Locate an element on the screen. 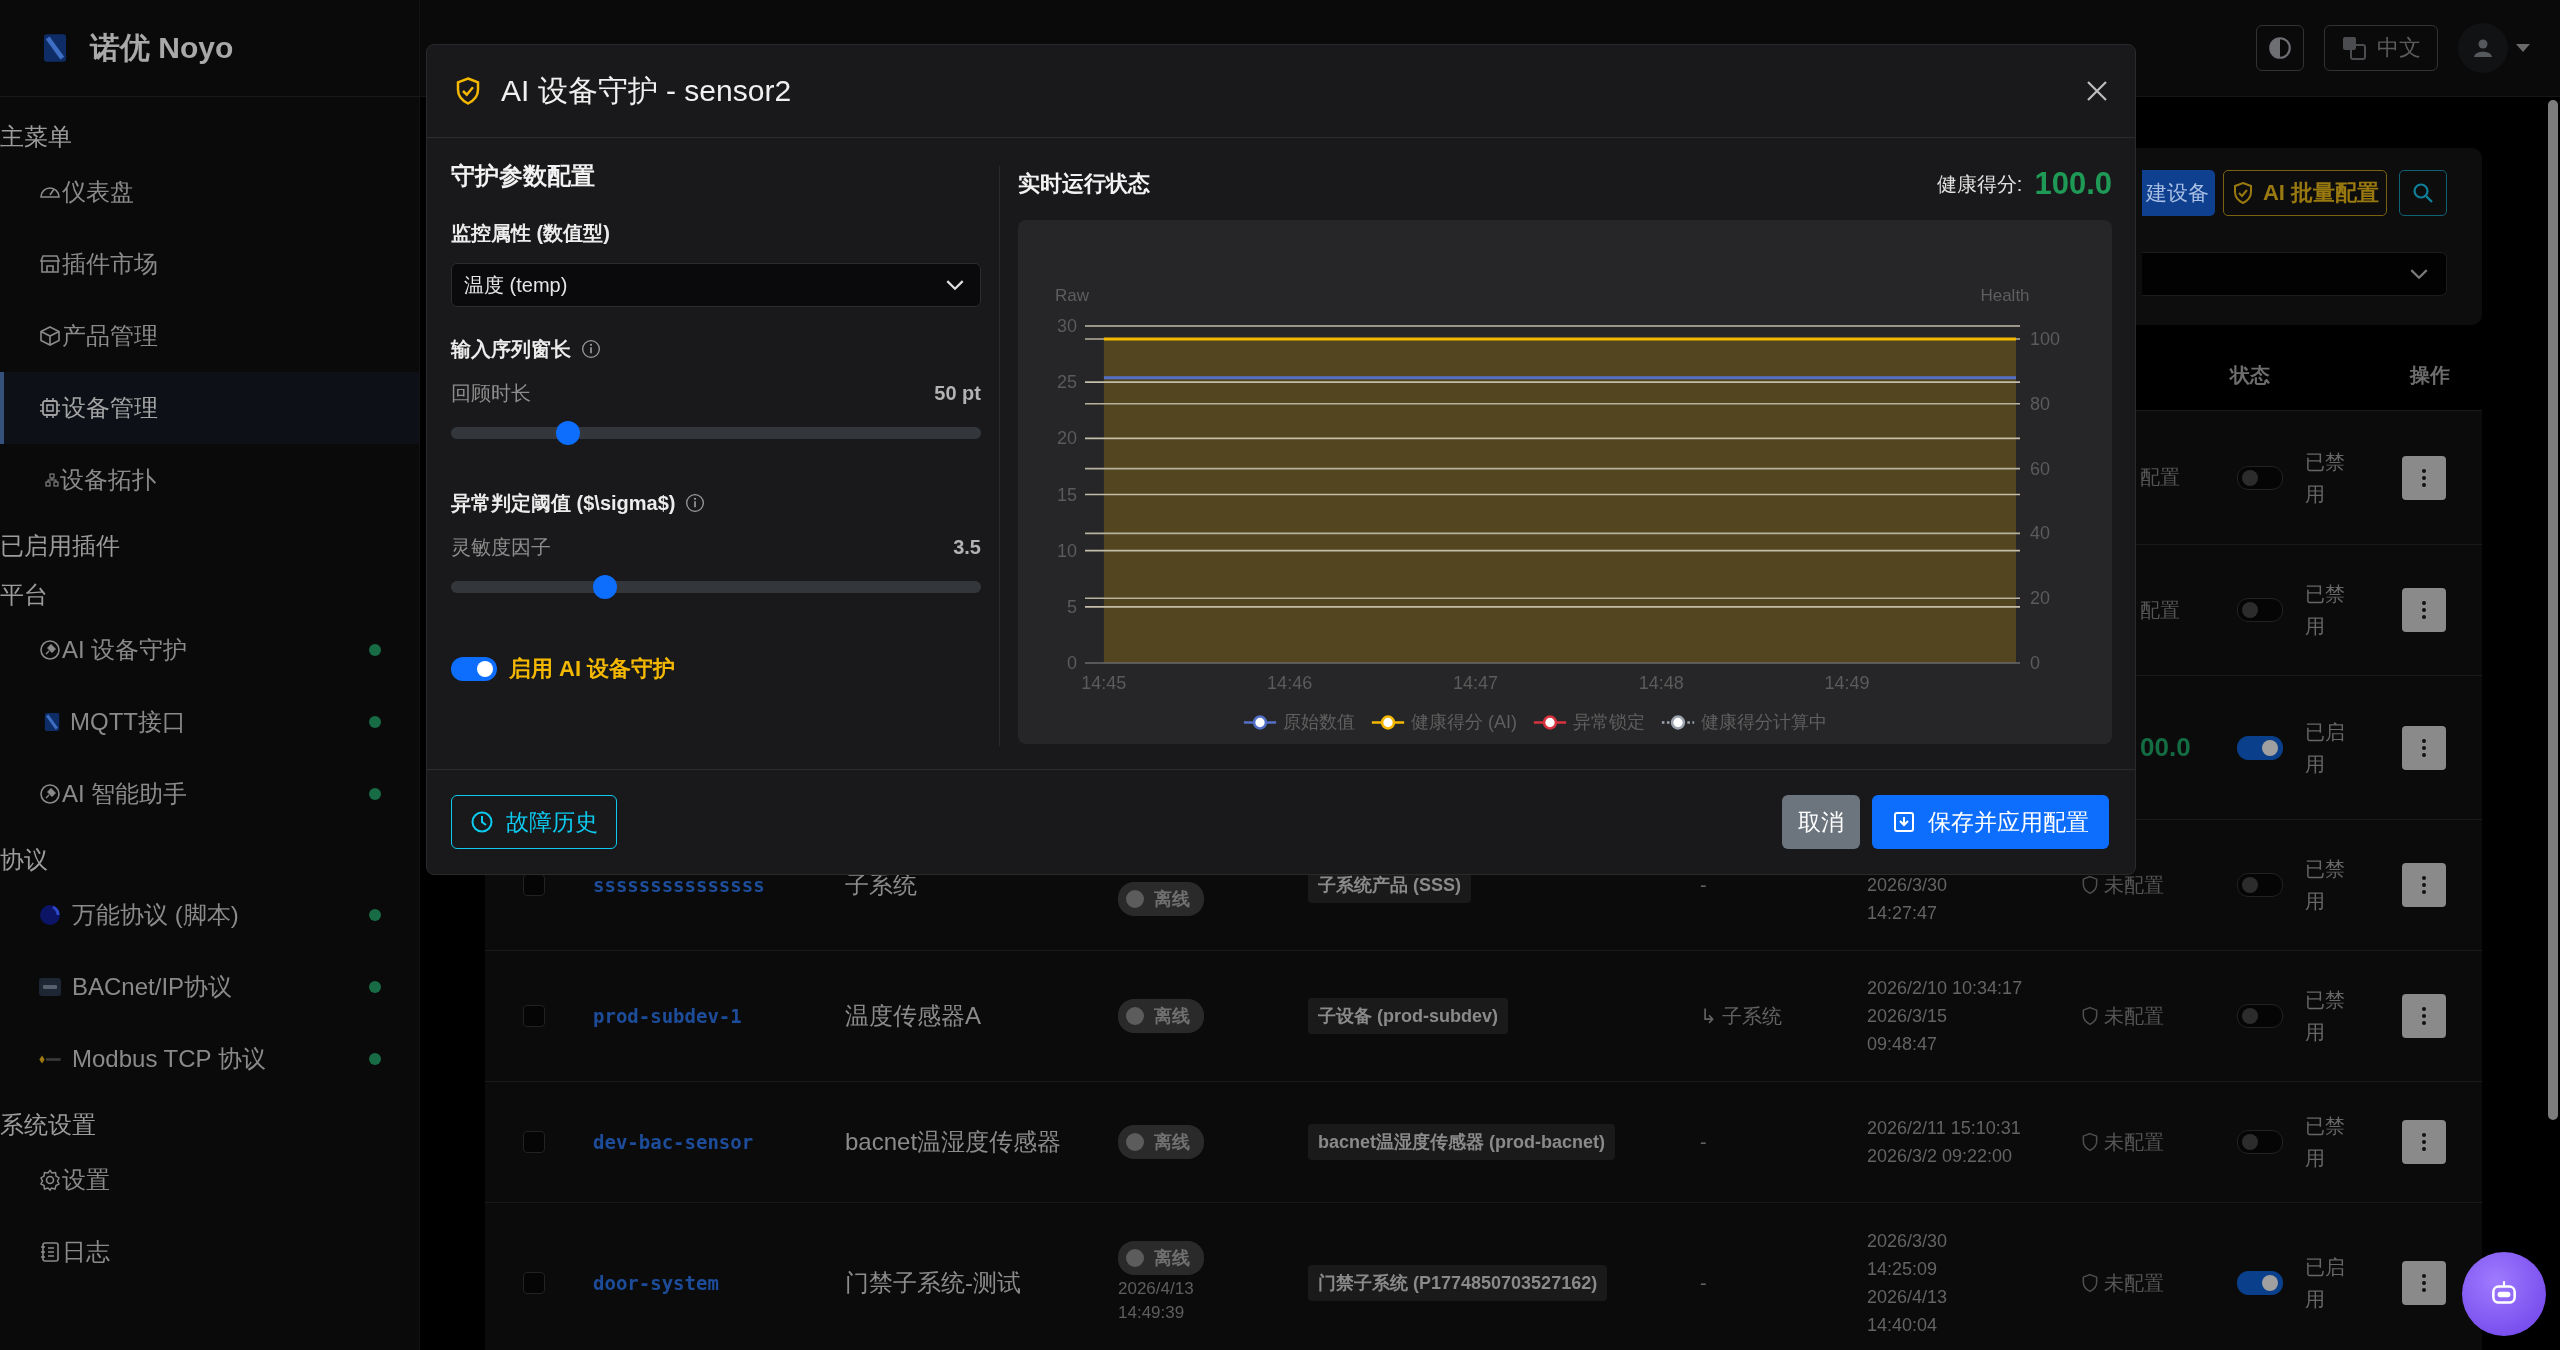 This screenshot has height=1350, width=2560. health-score: 100.0 is located at coordinates (2073, 184).